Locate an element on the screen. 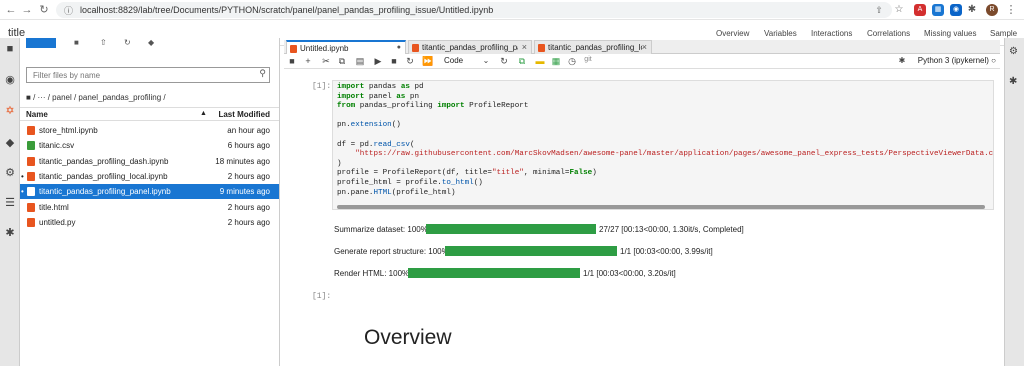  progress-label: Render HTML: 100% is located at coordinates (372, 273).